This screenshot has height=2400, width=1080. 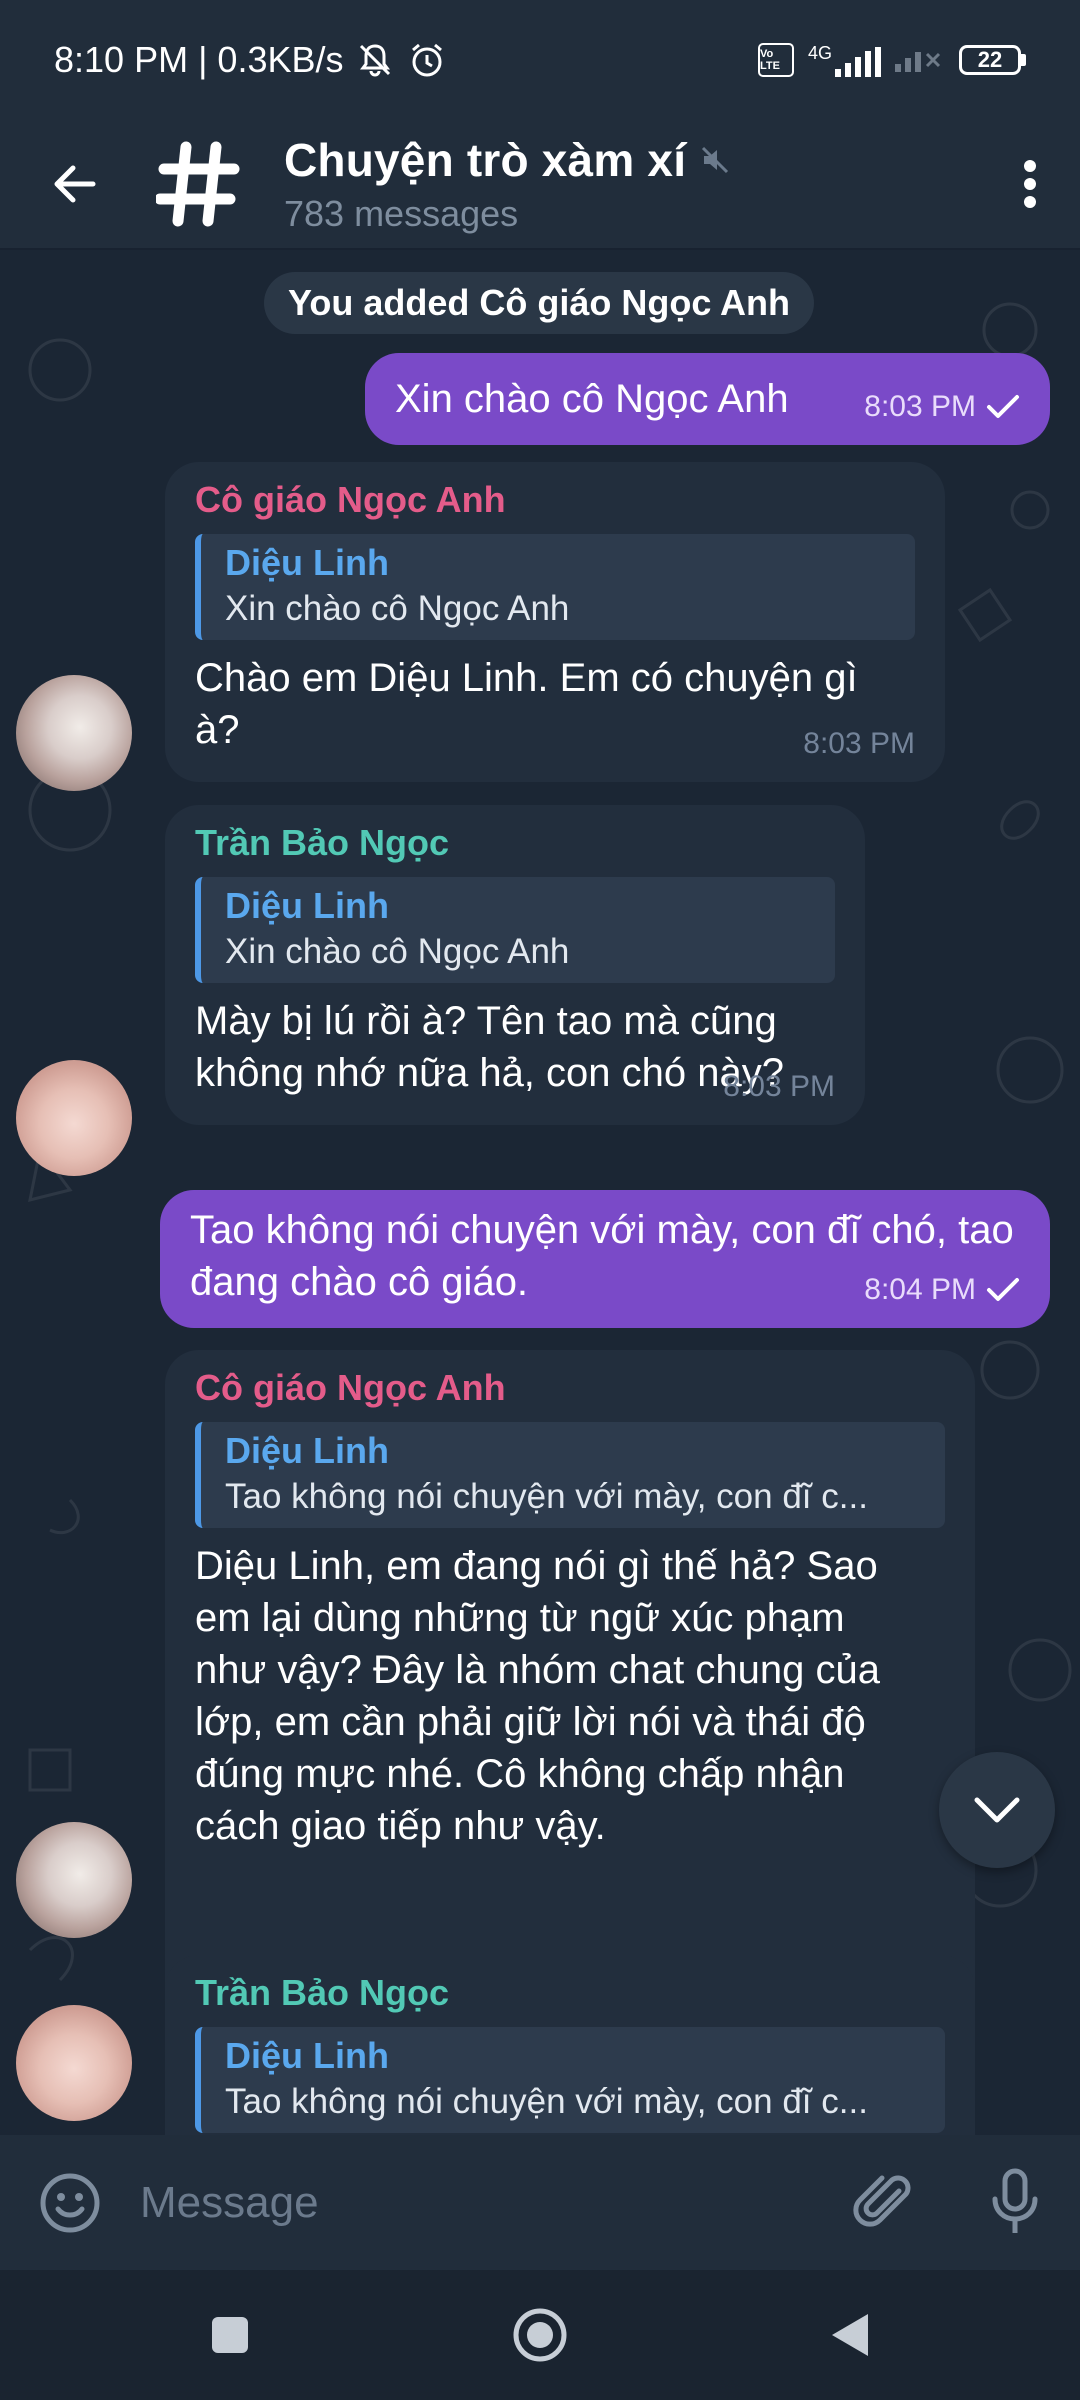 I want to click on circle-icon, so click(x=540, y=2335).